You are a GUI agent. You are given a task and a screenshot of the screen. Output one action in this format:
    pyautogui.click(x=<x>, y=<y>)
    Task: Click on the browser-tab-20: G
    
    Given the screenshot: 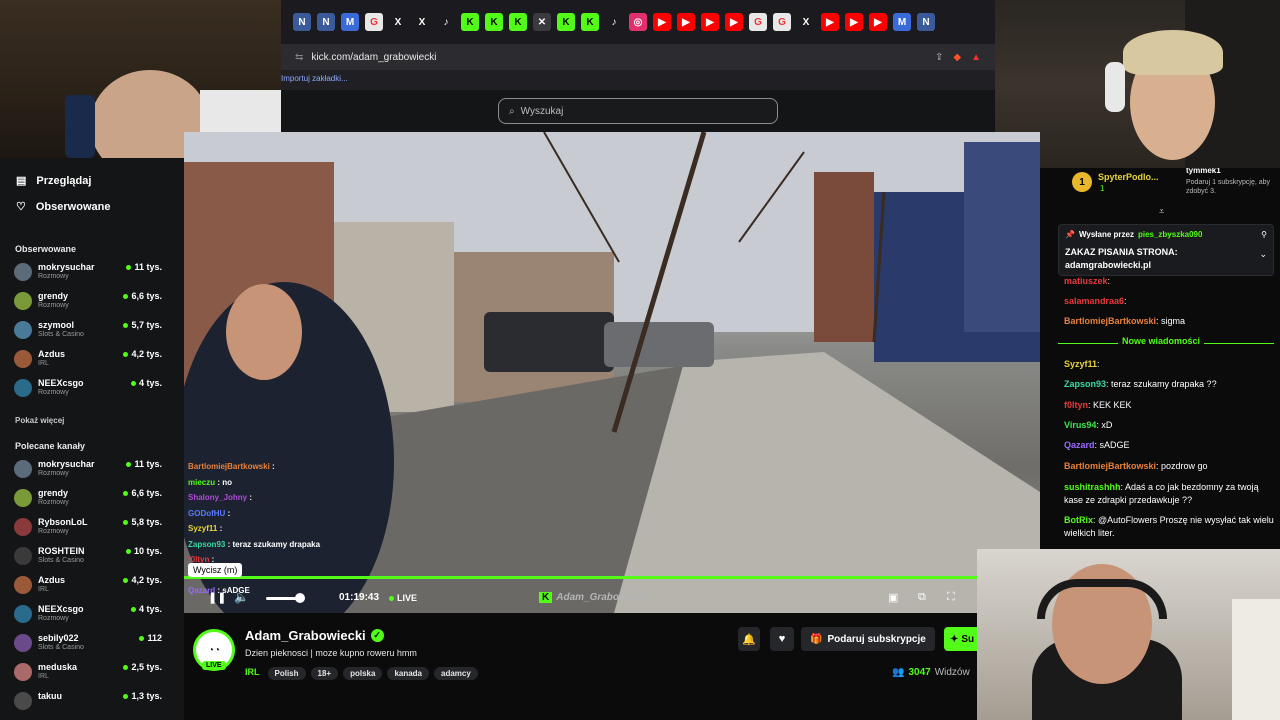 What is the action you would take?
    pyautogui.click(x=782, y=22)
    